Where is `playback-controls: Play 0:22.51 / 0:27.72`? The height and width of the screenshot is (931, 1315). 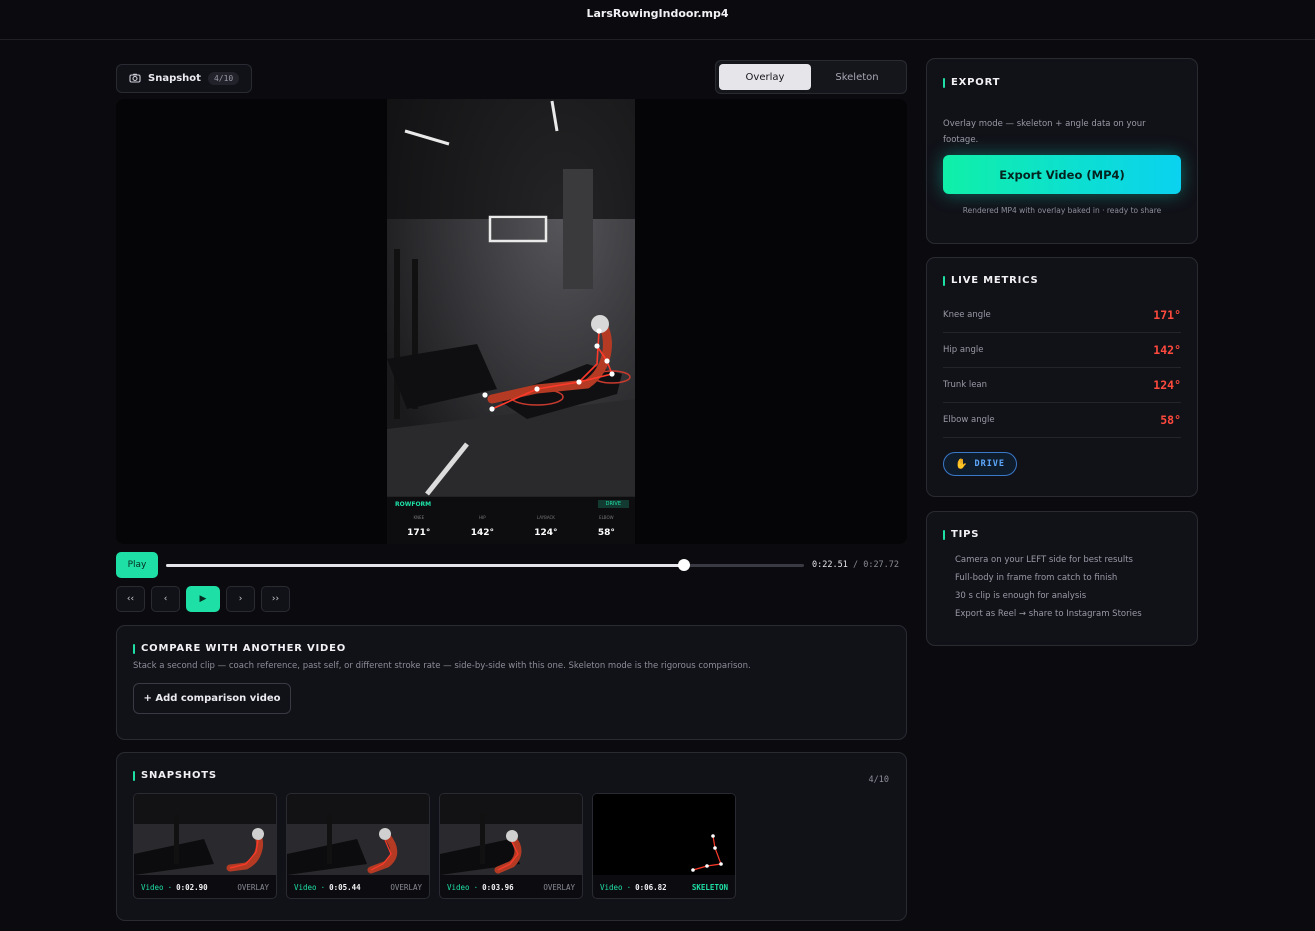 playback-controls: Play 0:22.51 / 0:27.72 is located at coordinates (511, 565).